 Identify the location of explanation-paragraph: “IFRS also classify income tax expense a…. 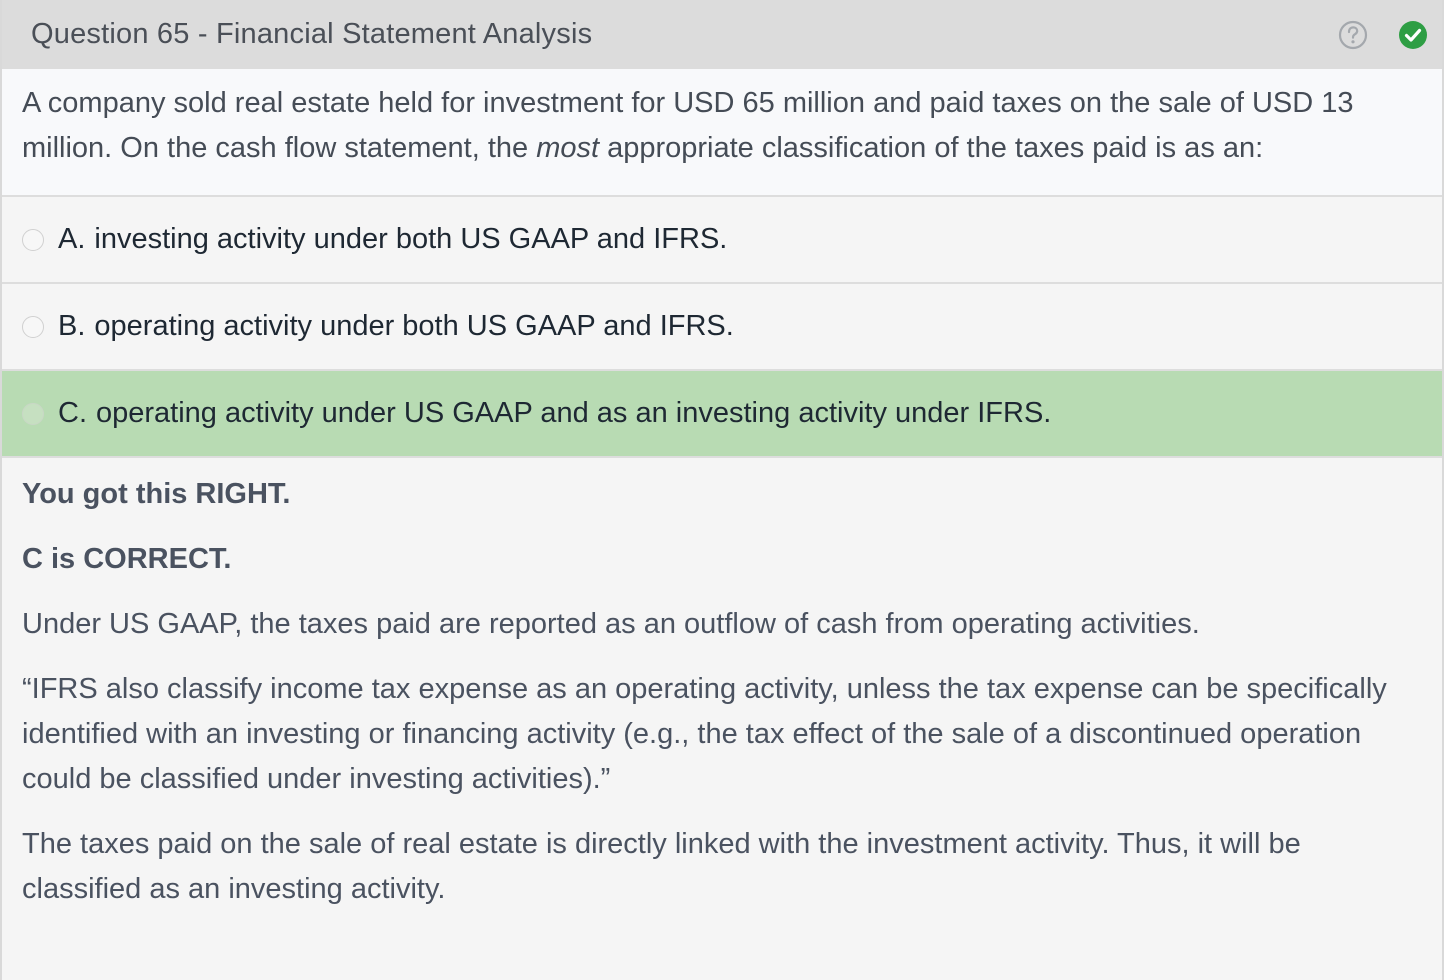
(704, 734).